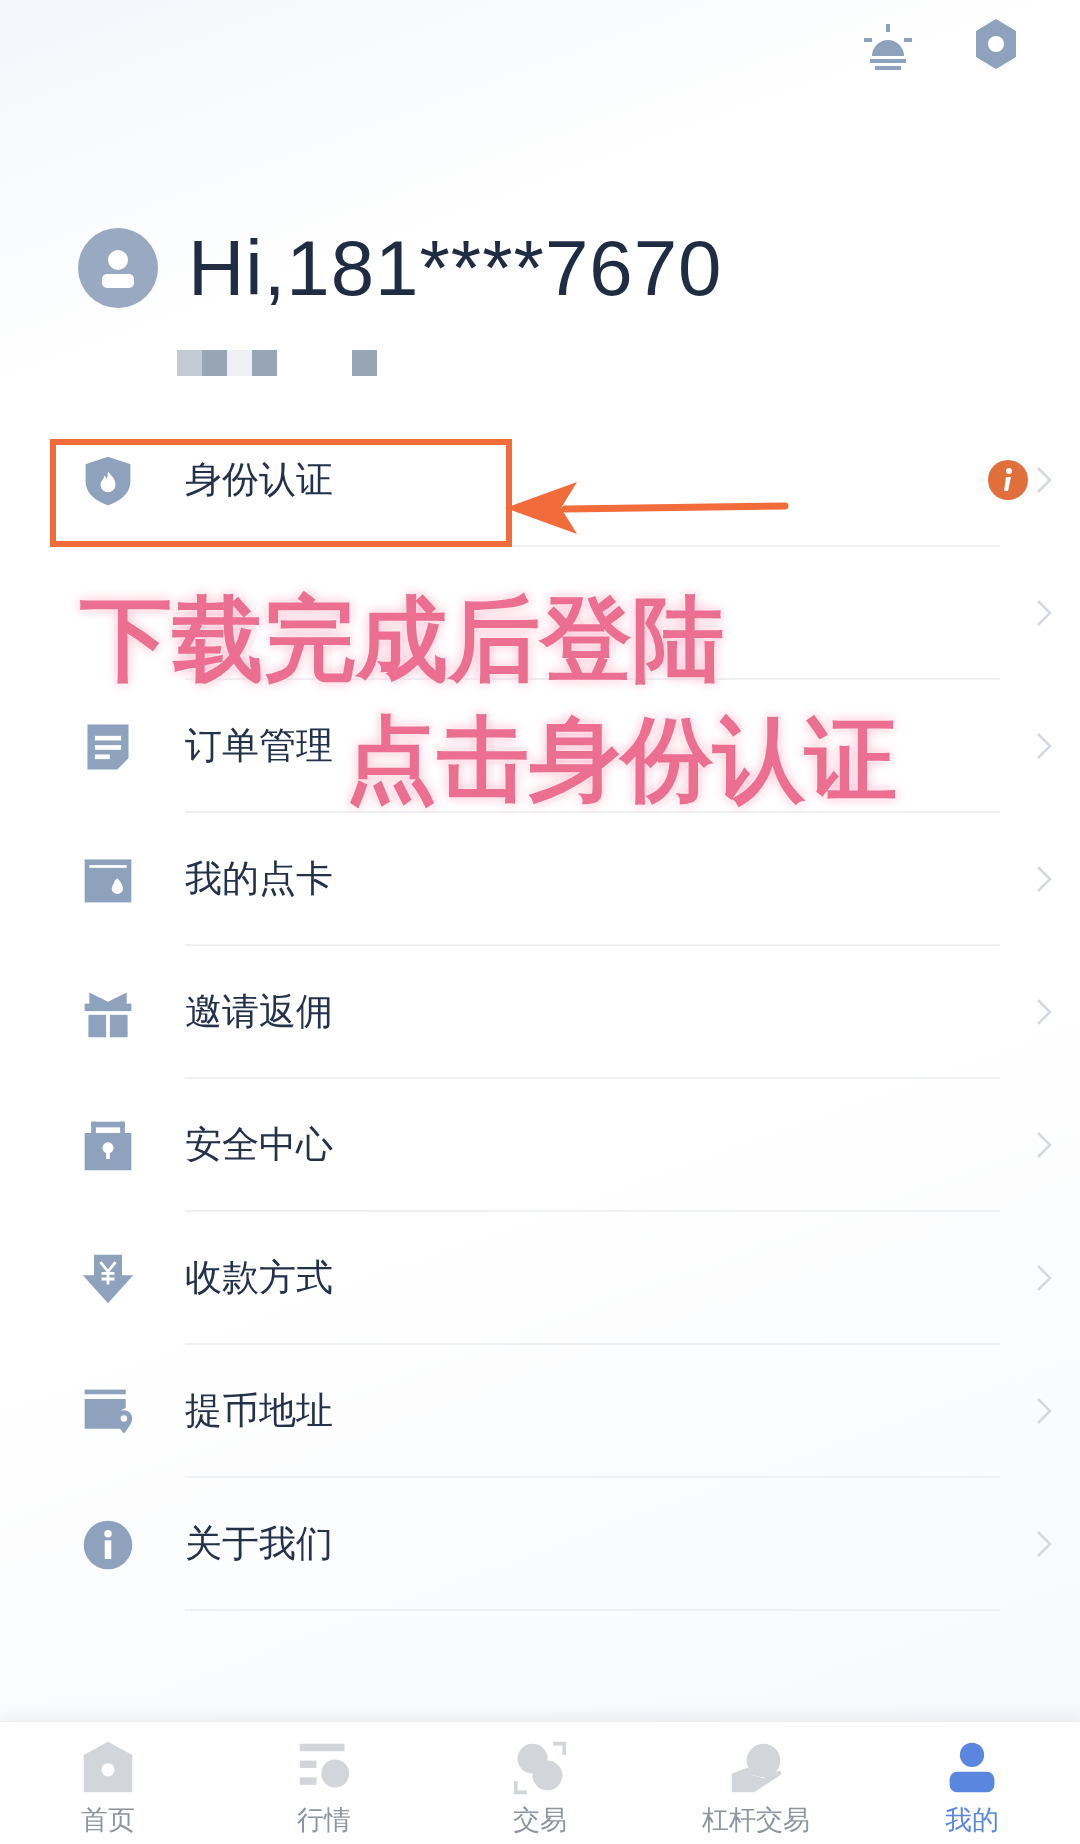 The height and width of the screenshot is (1844, 1080). I want to click on menu-label: 邀请返佣, so click(259, 1011).